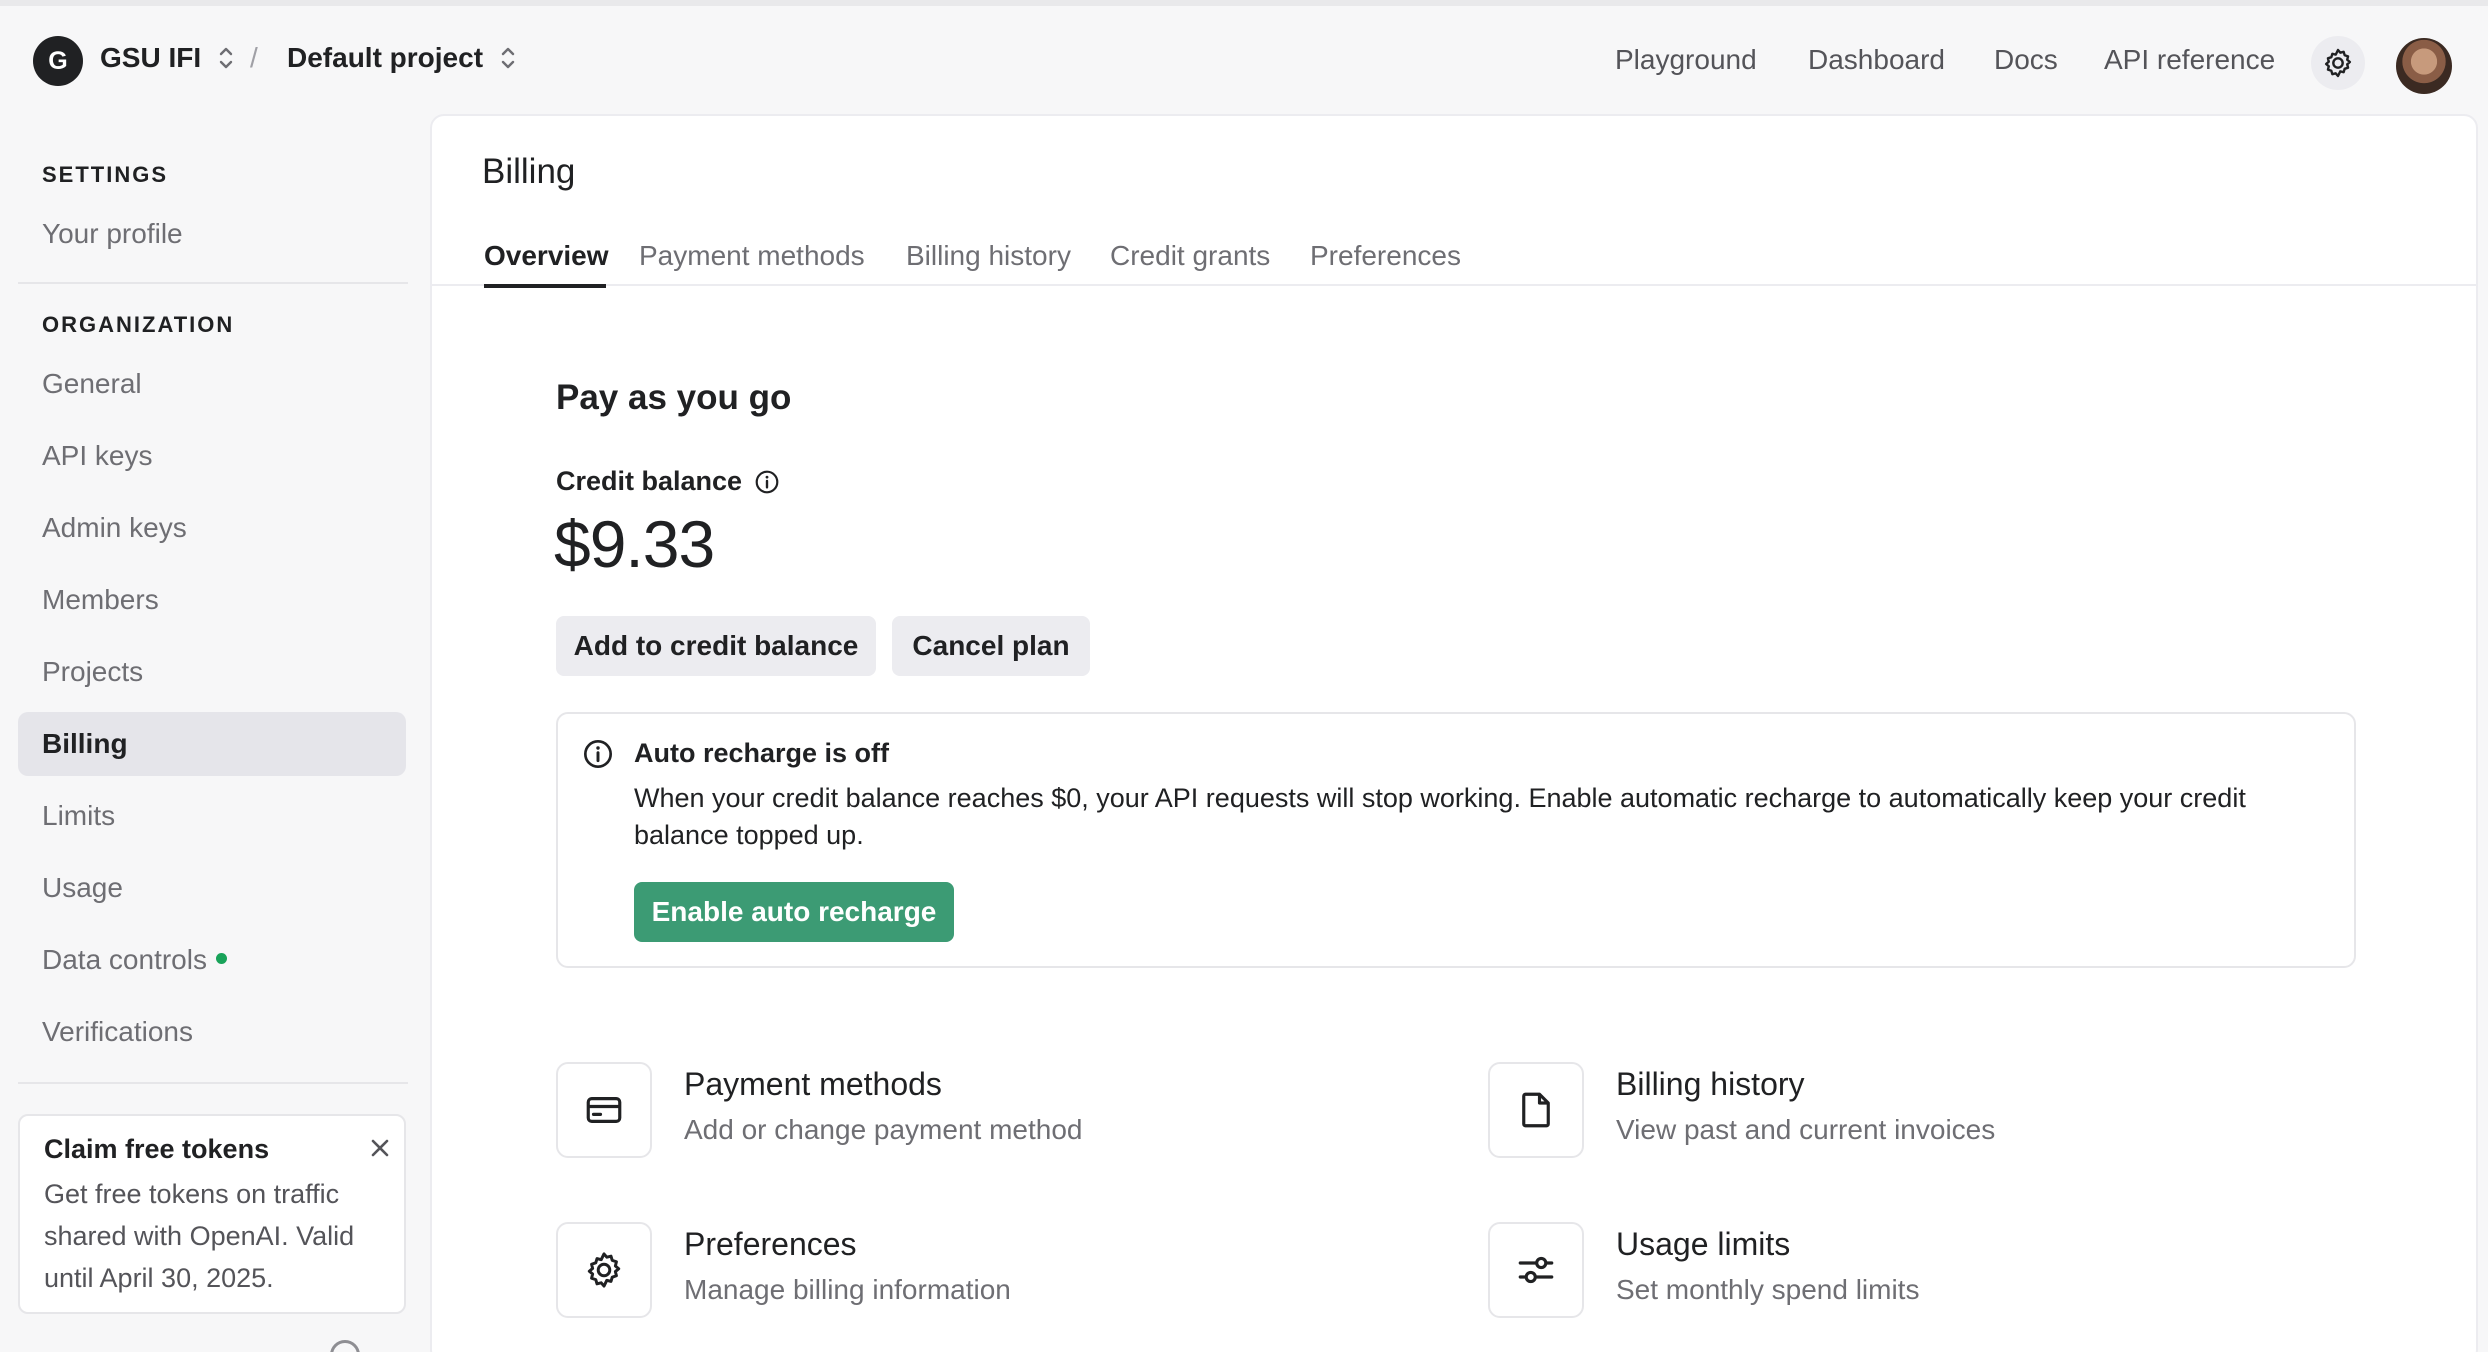 Image resolution: width=2488 pixels, height=1352 pixels. I want to click on sidebar-item-general: General, so click(92, 384).